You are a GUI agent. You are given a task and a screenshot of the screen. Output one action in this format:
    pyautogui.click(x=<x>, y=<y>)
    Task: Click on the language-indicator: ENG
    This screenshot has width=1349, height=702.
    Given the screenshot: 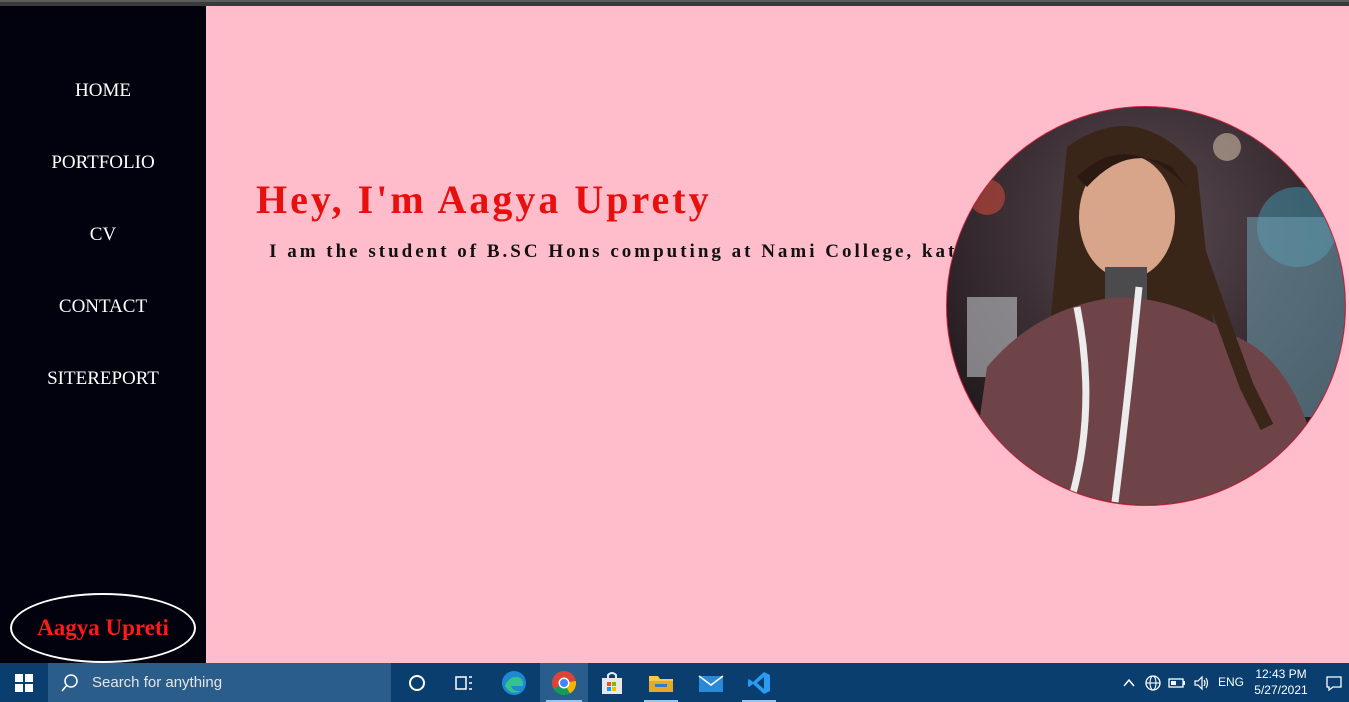 What is the action you would take?
    pyautogui.click(x=1231, y=682)
    